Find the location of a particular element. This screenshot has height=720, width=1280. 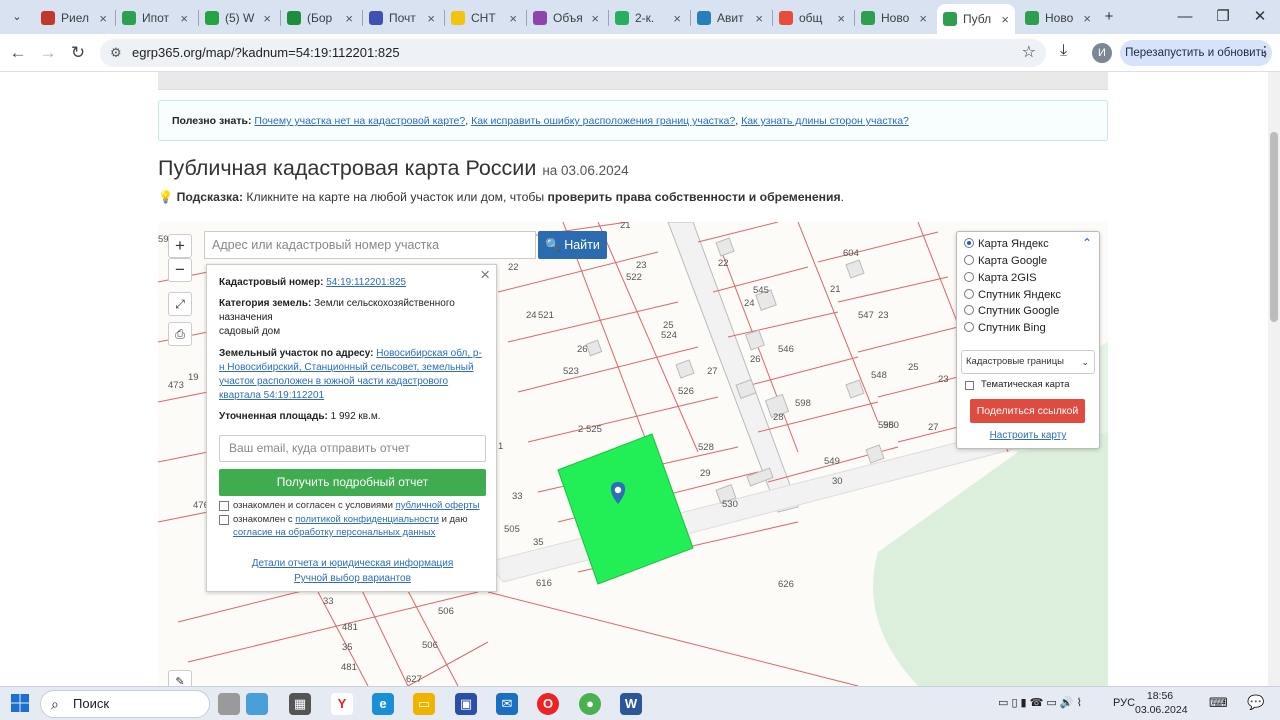

manual-selection-link: Ручной выбор вариантов is located at coordinates (352, 579).